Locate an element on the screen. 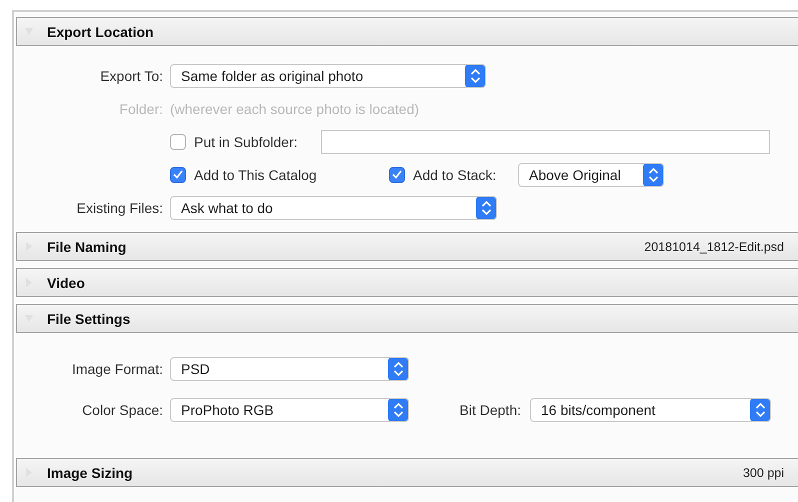 The image size is (798, 502). field-label: Color Space: is located at coordinates (122, 410).